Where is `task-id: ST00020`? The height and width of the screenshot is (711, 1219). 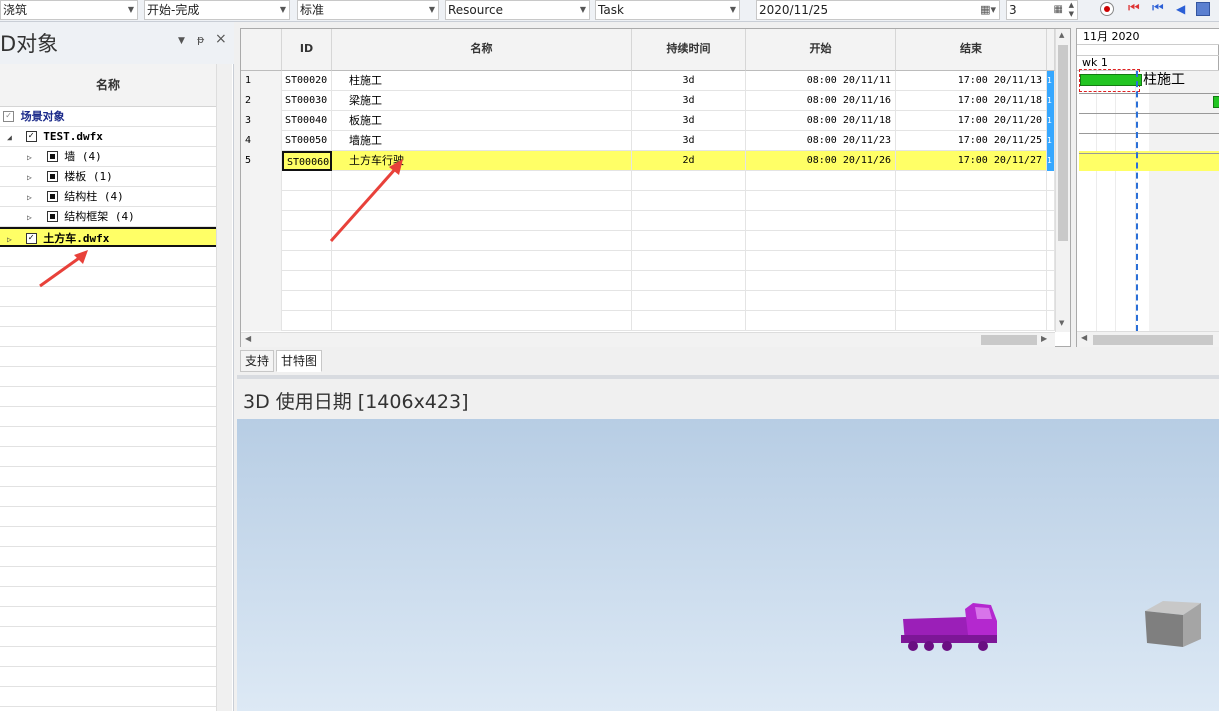 task-id: ST00020 is located at coordinates (307, 81).